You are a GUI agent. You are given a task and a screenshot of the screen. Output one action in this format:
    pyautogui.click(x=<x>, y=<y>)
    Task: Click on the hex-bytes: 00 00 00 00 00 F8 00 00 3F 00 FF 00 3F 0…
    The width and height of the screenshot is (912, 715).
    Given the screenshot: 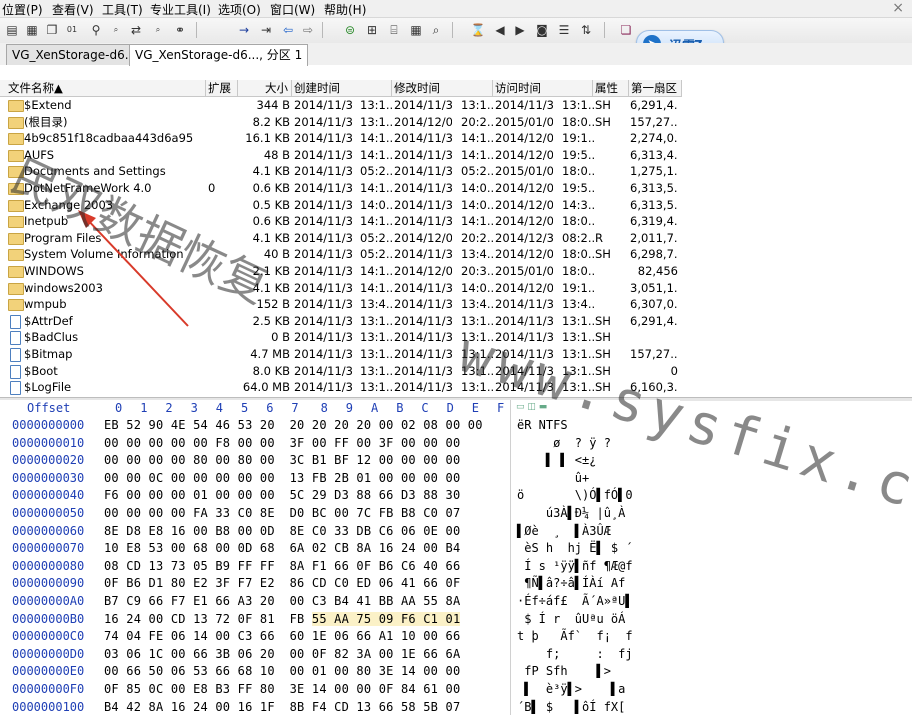 What is the action you would take?
    pyautogui.click(x=282, y=442)
    